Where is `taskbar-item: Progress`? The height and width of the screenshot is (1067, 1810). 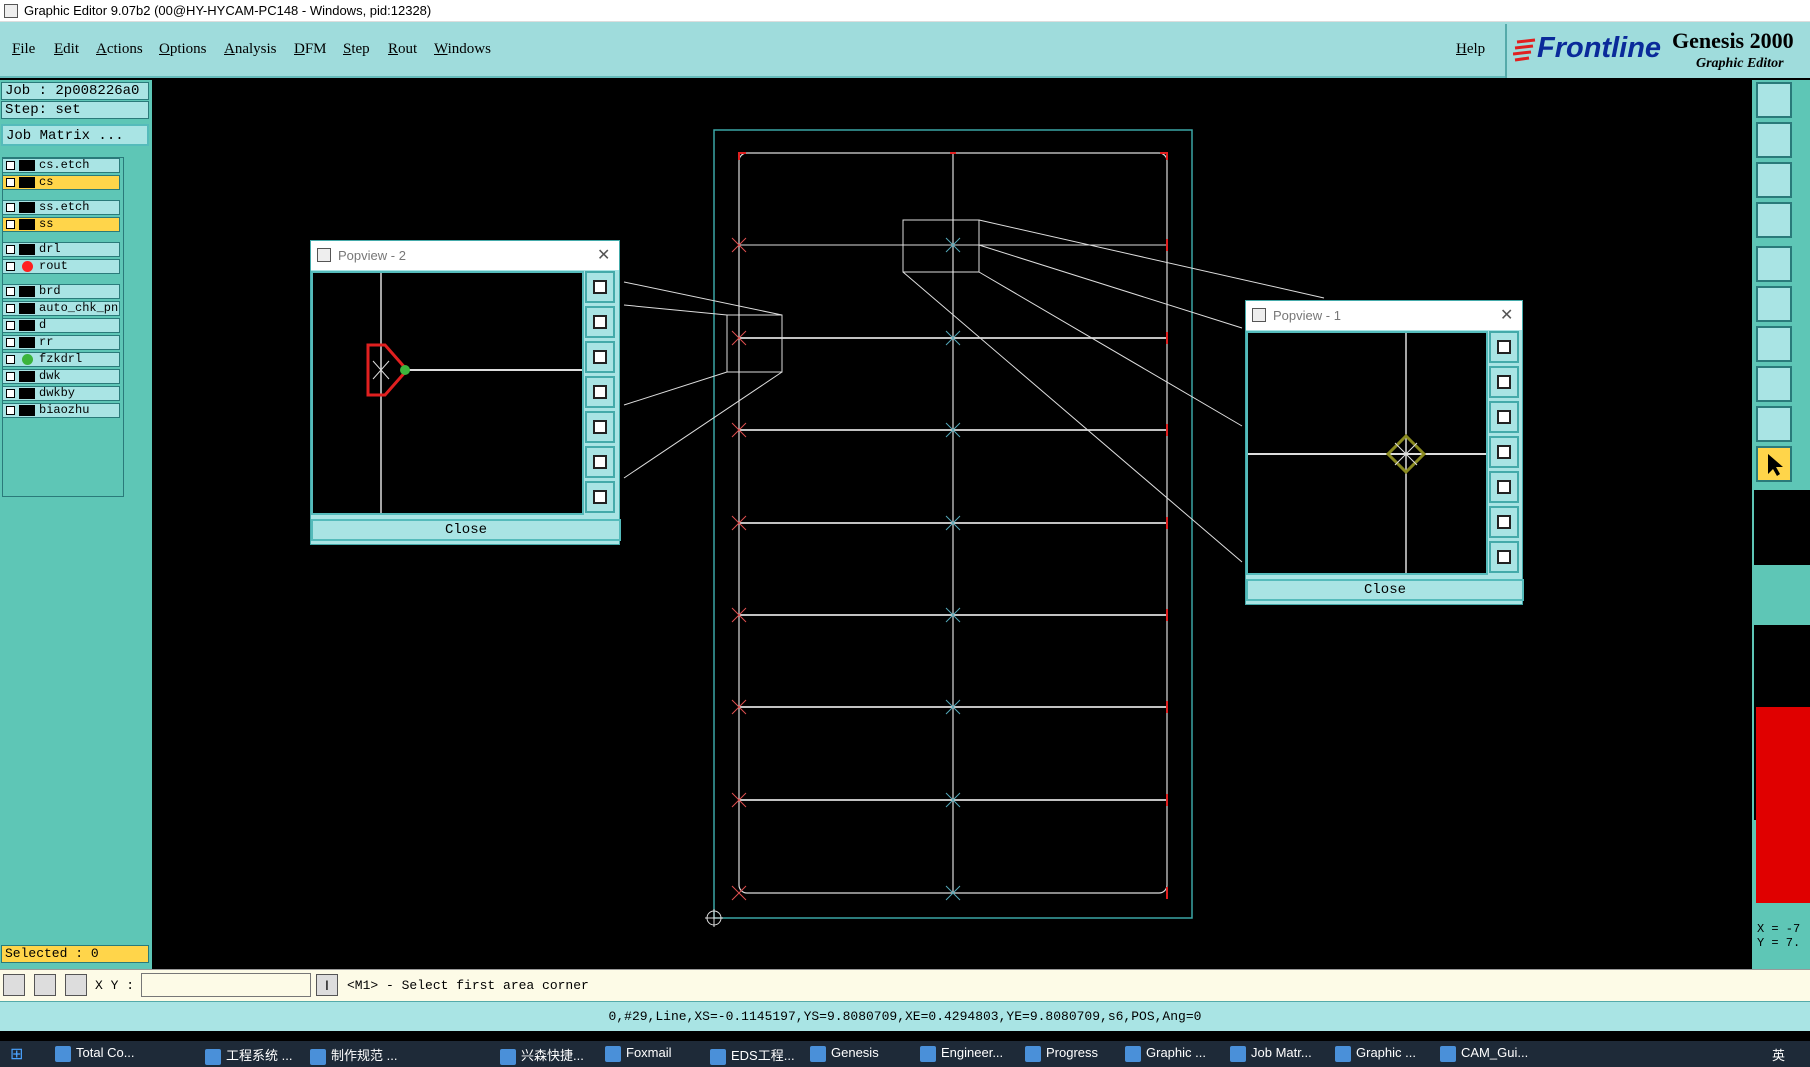
taskbar-item: Progress is located at coordinates (1061, 1053).